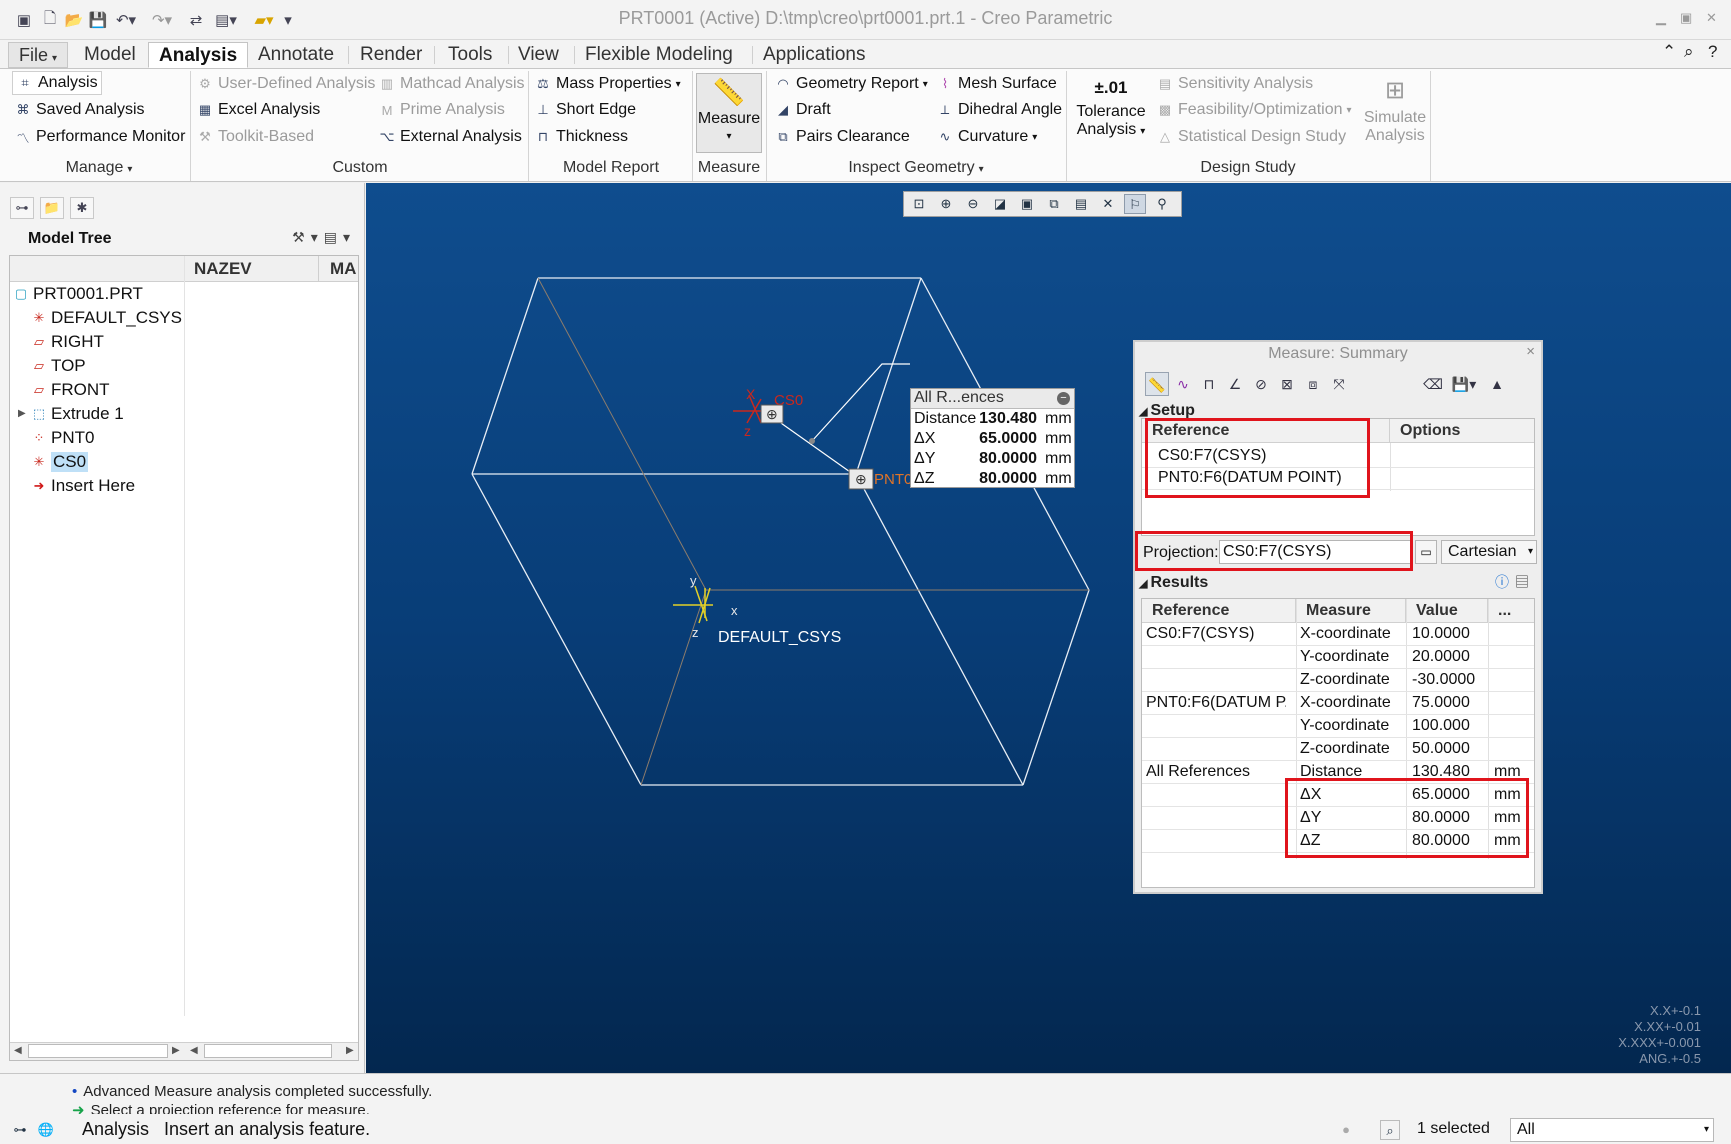 Image resolution: width=1731 pixels, height=1144 pixels. I want to click on find-icon: ⌕, so click(1390, 1130).